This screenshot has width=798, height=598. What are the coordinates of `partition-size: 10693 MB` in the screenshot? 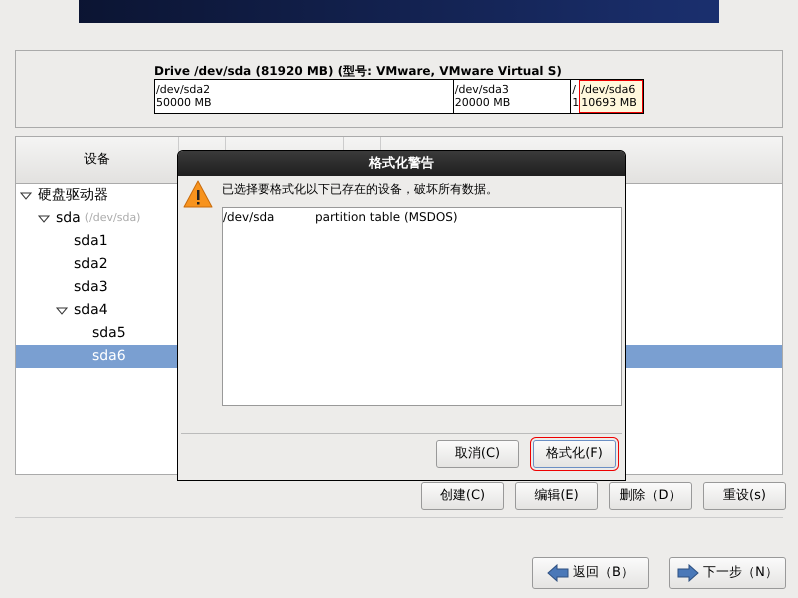 It's located at (609, 102).